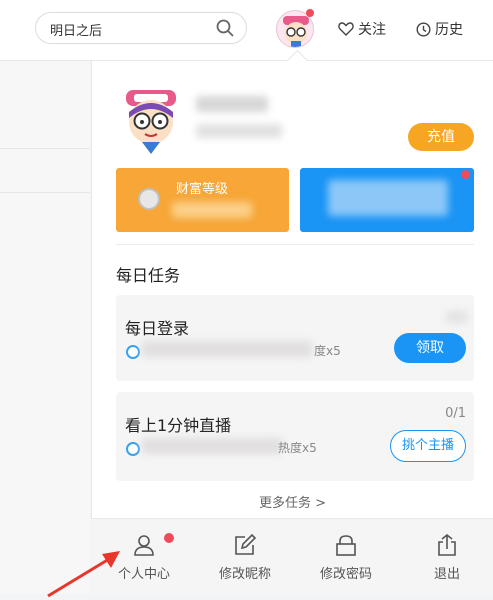 This screenshot has width=493, height=600. What do you see at coordinates (292, 556) in the screenshot?
I see `bottom-nav: 个人中心 修改昵称 修改密码 退出` at bounding box center [292, 556].